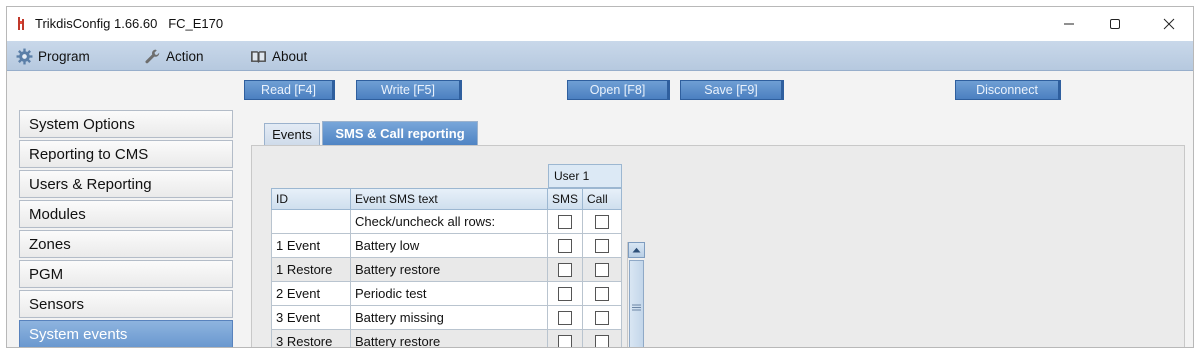 This screenshot has width=1200, height=354. What do you see at coordinates (21, 23) in the screenshot?
I see `app-logo-icon` at bounding box center [21, 23].